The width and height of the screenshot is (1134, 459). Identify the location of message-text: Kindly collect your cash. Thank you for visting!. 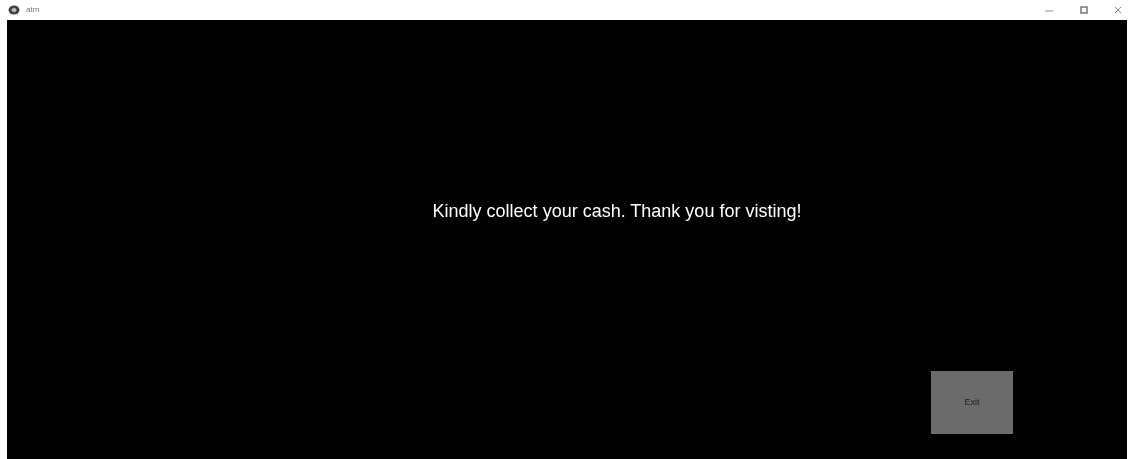
(616, 211).